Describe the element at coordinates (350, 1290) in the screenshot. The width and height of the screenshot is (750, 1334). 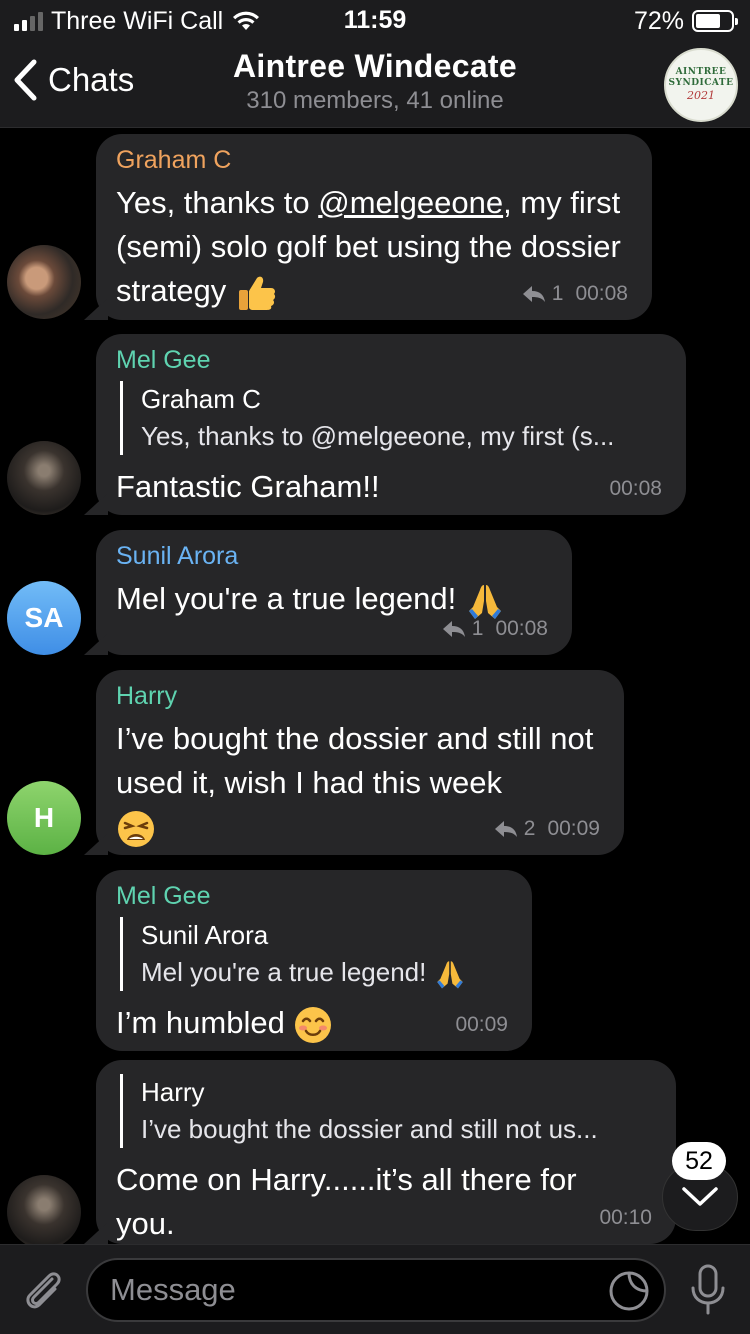
I see `message-input` at that location.